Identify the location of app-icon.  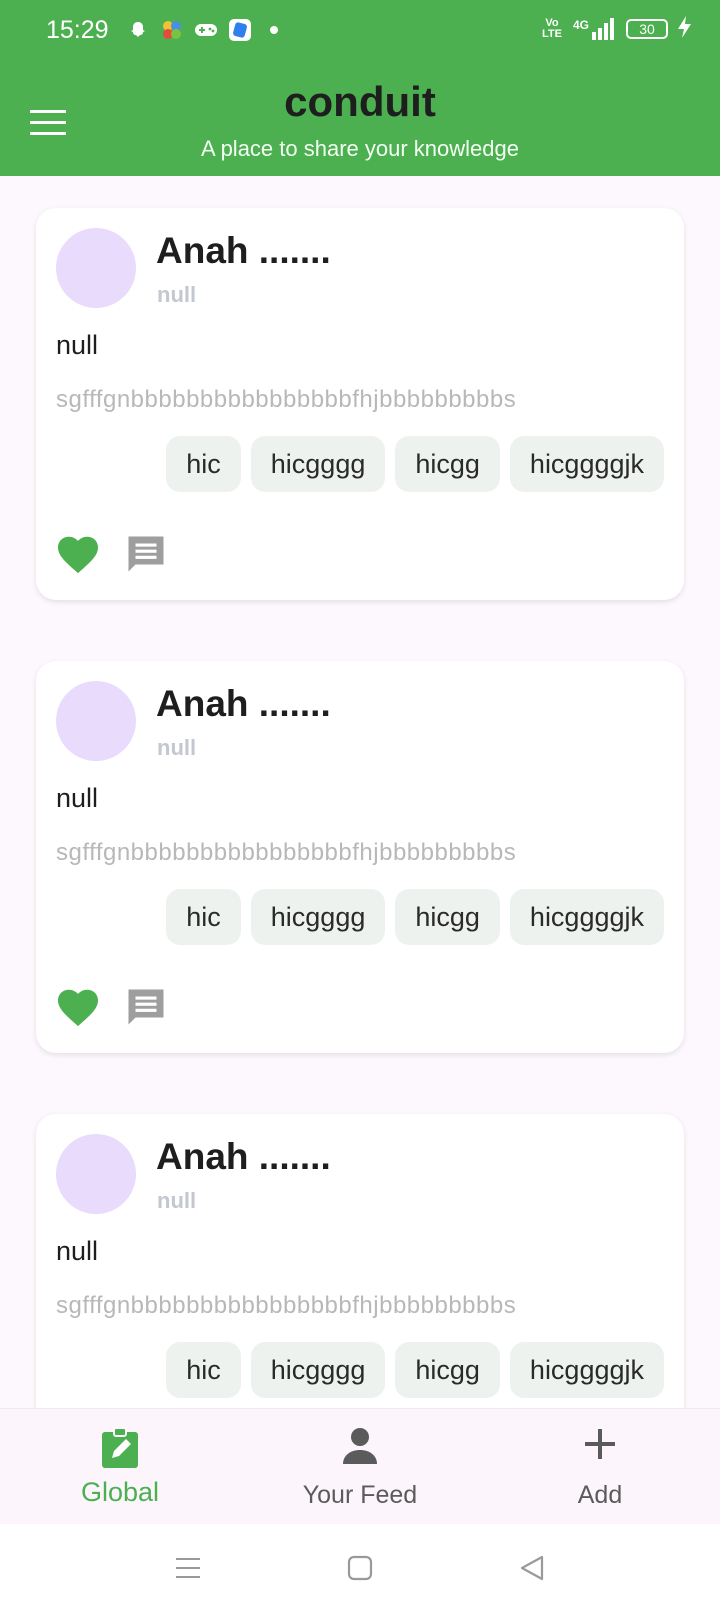
(240, 30).